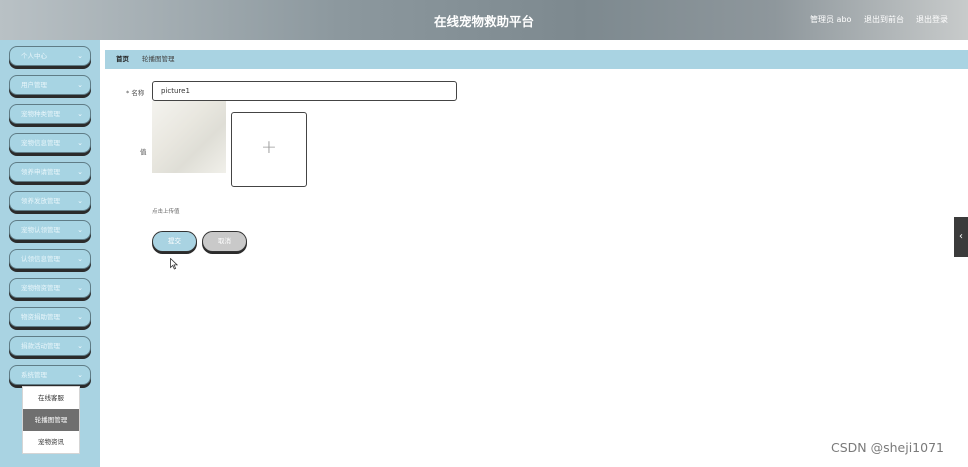 The height and width of the screenshot is (467, 968). I want to click on mouse-cursor-icon, so click(174, 264).